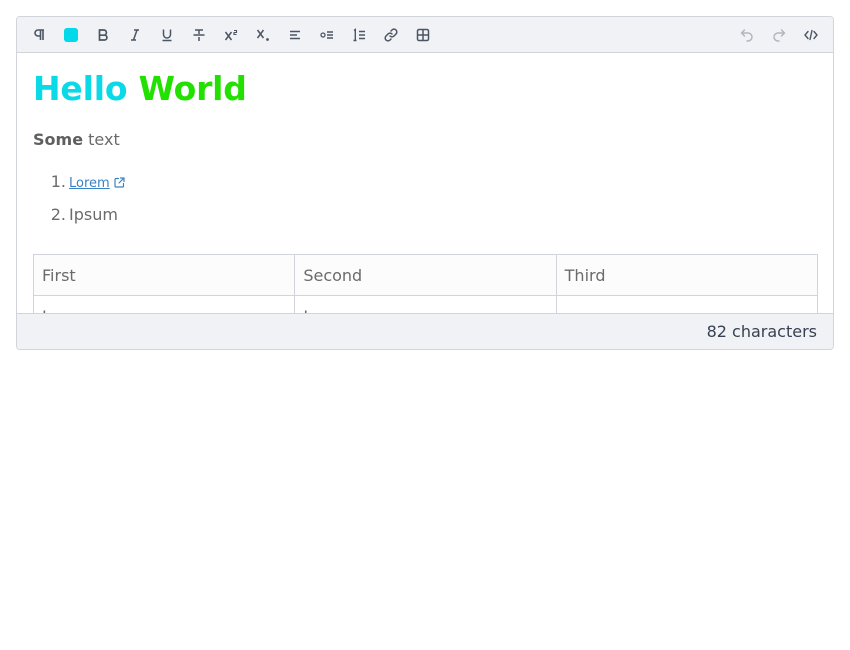 The image size is (850, 650). Describe the element at coordinates (101, 139) in the screenshot. I see `paragraph-text: text` at that location.